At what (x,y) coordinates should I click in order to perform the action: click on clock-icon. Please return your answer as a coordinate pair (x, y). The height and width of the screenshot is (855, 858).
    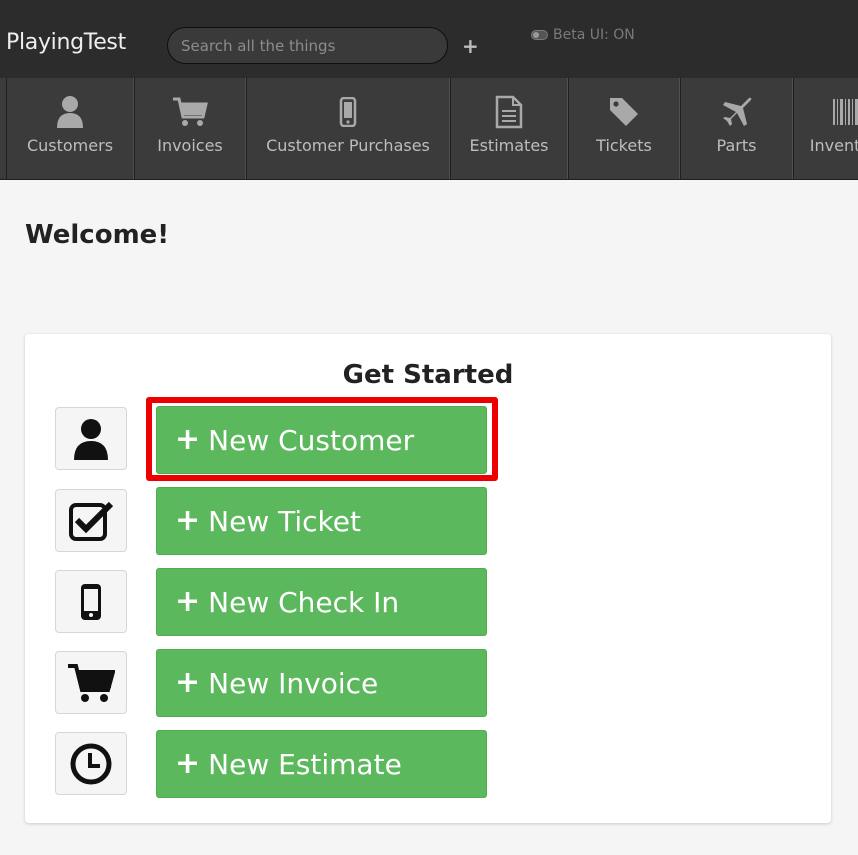
    Looking at the image, I should click on (91, 763).